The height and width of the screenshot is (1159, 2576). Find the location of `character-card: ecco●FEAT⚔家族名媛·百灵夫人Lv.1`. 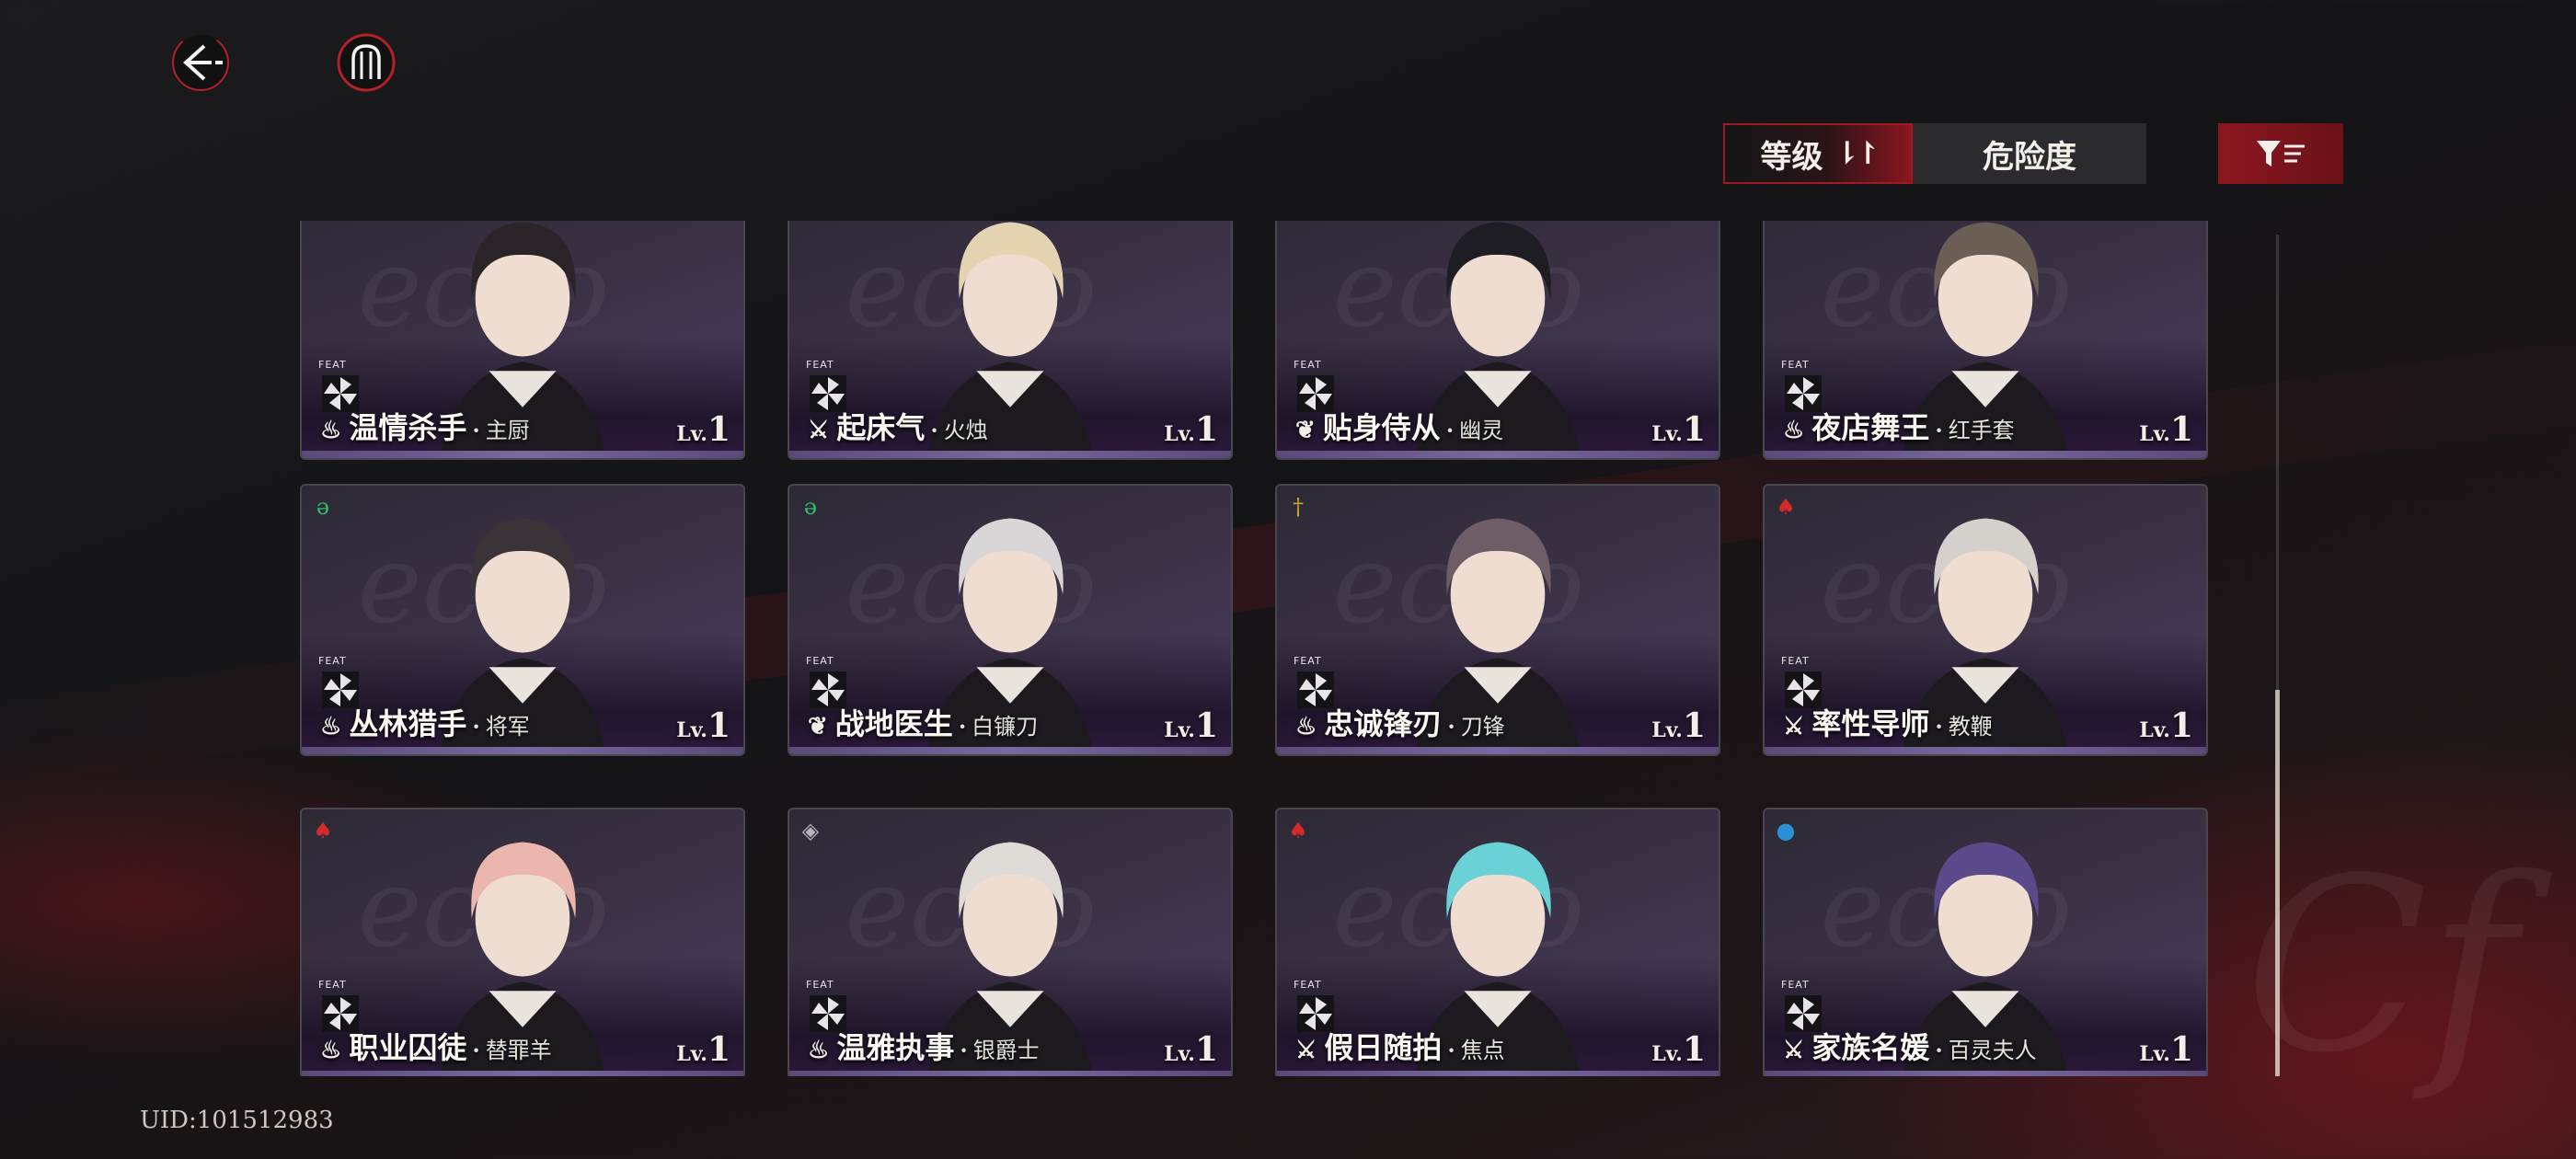

character-card: ecco●FEAT⚔家族名媛·百灵夫人Lv.1 is located at coordinates (1985, 942).